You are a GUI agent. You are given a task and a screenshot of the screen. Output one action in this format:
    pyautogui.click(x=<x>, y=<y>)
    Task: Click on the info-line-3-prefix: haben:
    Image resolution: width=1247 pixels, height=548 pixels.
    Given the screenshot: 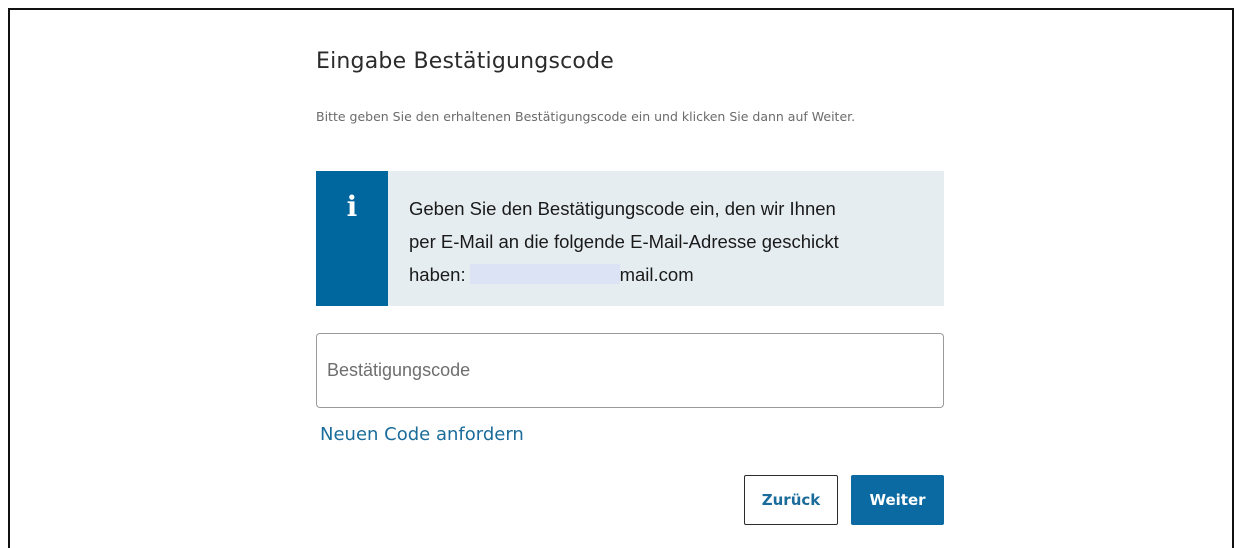 What is the action you would take?
    pyautogui.click(x=437, y=274)
    